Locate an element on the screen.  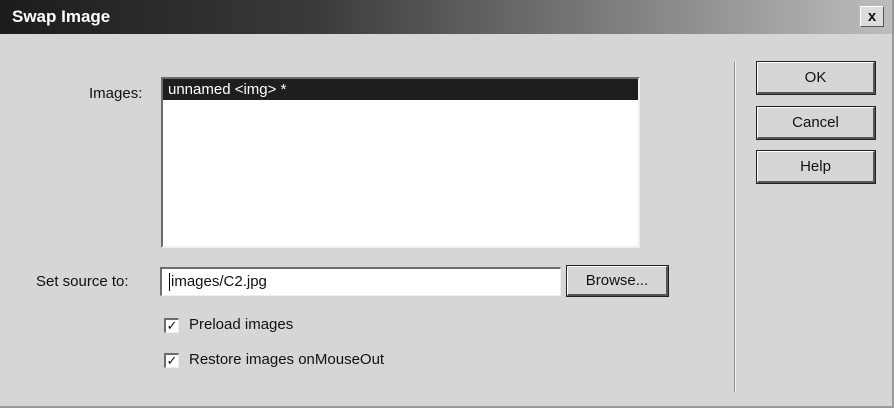
ok-button-label: OK is located at coordinates (815, 77).